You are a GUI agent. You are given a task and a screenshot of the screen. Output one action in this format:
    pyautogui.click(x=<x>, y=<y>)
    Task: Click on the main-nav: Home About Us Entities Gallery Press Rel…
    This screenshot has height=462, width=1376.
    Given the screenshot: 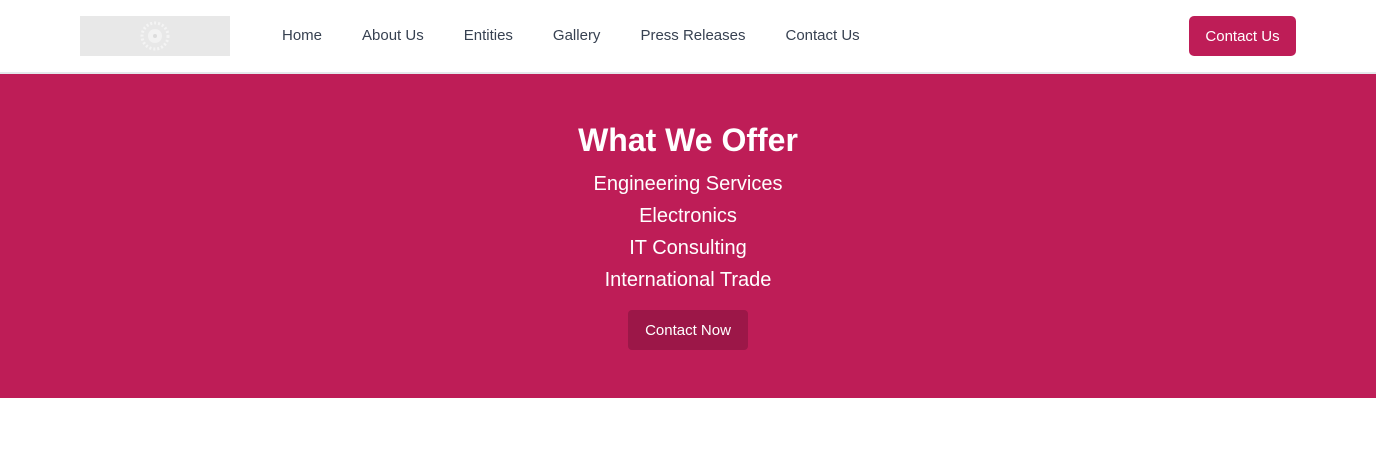 What is the action you would take?
    pyautogui.click(x=571, y=36)
    